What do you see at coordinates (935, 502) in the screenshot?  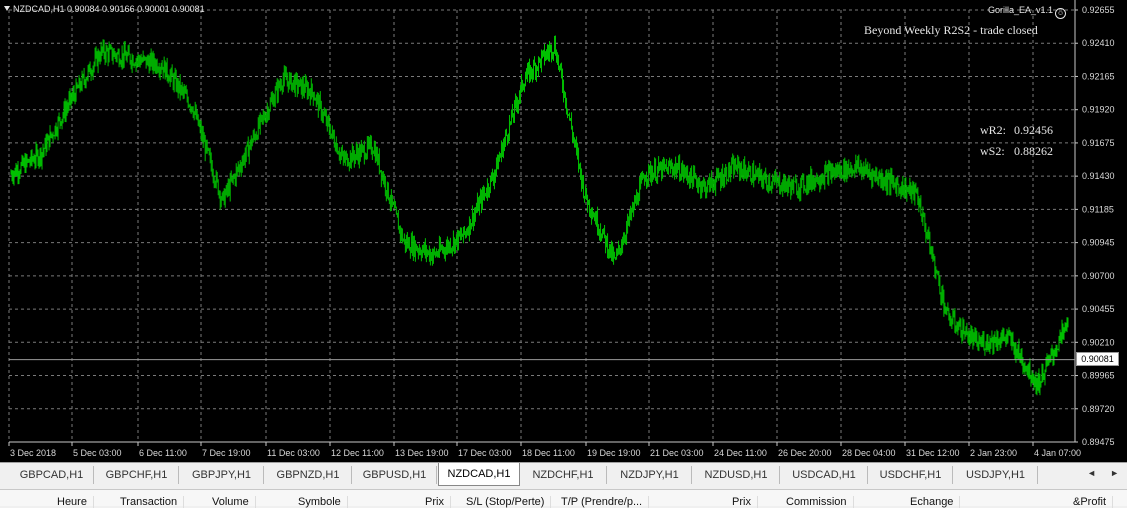 I see `column-header-echange: Echange` at bounding box center [935, 502].